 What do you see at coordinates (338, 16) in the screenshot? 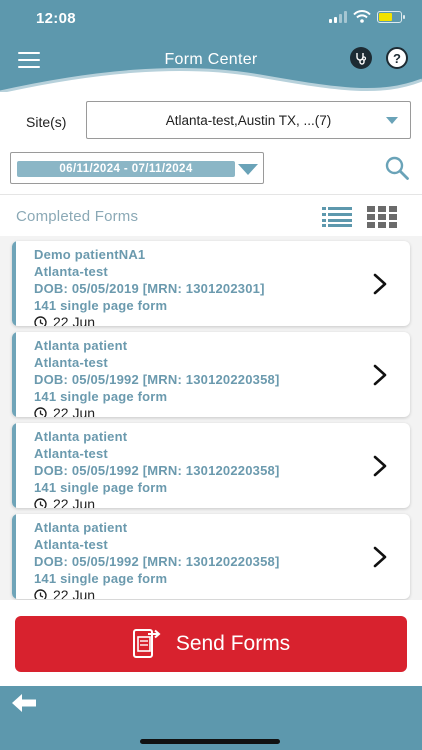
I see `cellular-signal-icon` at bounding box center [338, 16].